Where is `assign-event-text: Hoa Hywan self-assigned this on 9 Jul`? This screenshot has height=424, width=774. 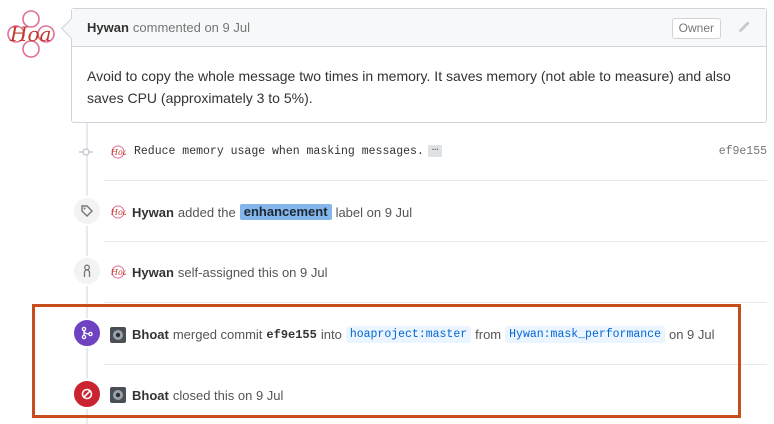 assign-event-text: Hoa Hywan self-assigned this on 9 Jul is located at coordinates (219, 272).